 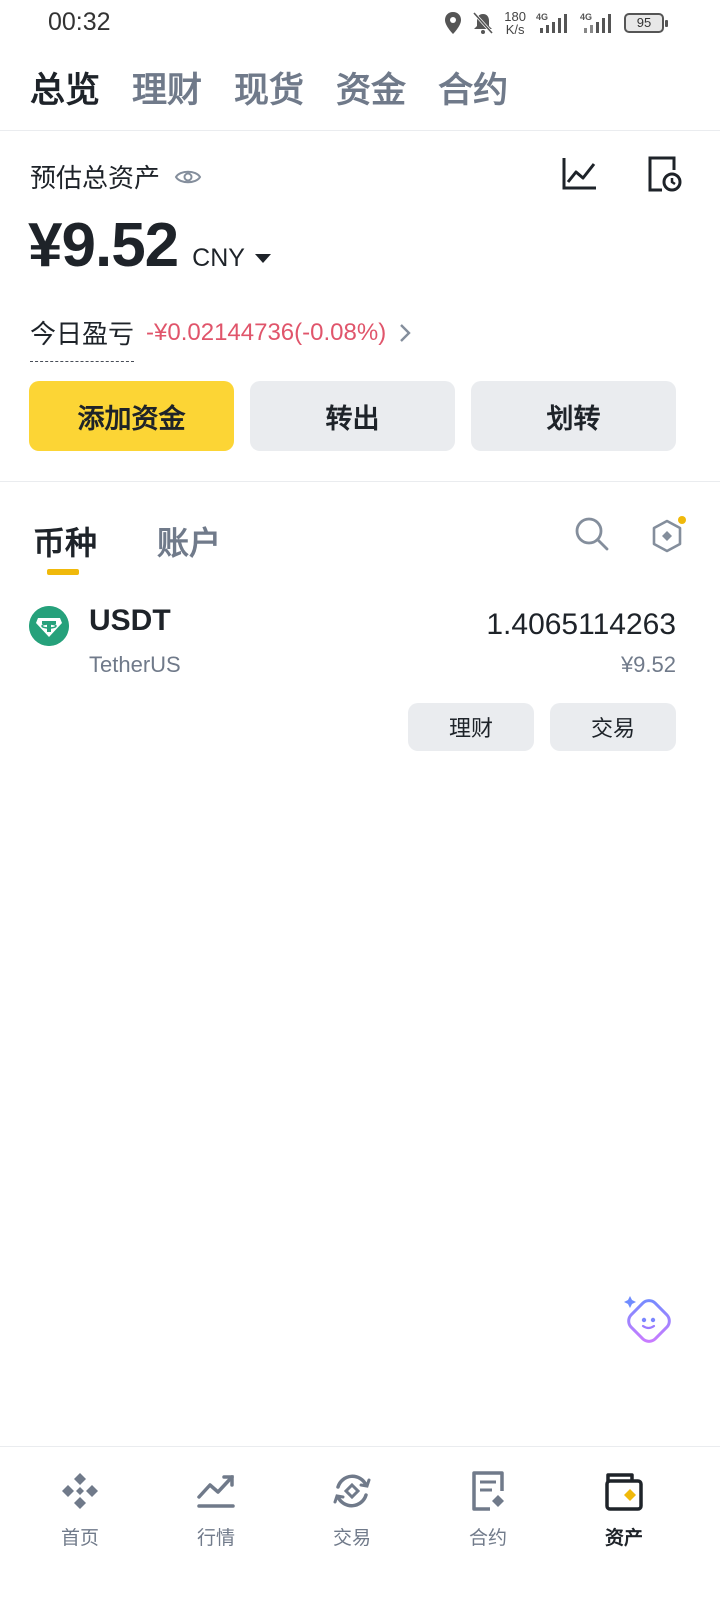 What do you see at coordinates (80, 1491) in the screenshot?
I see `home-icon` at bounding box center [80, 1491].